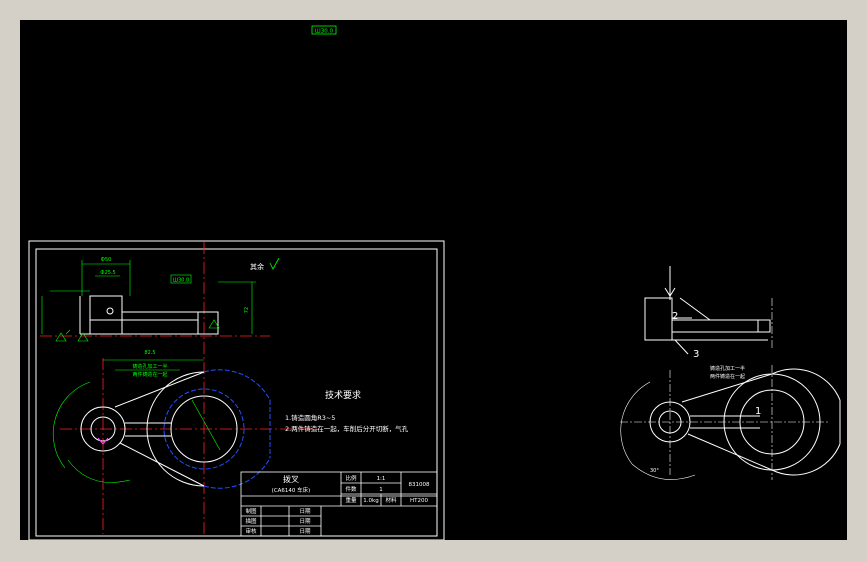 The width and height of the screenshot is (867, 562). Describe the element at coordinates (274, 263) in the screenshot. I see `roughness-symbol` at that location.